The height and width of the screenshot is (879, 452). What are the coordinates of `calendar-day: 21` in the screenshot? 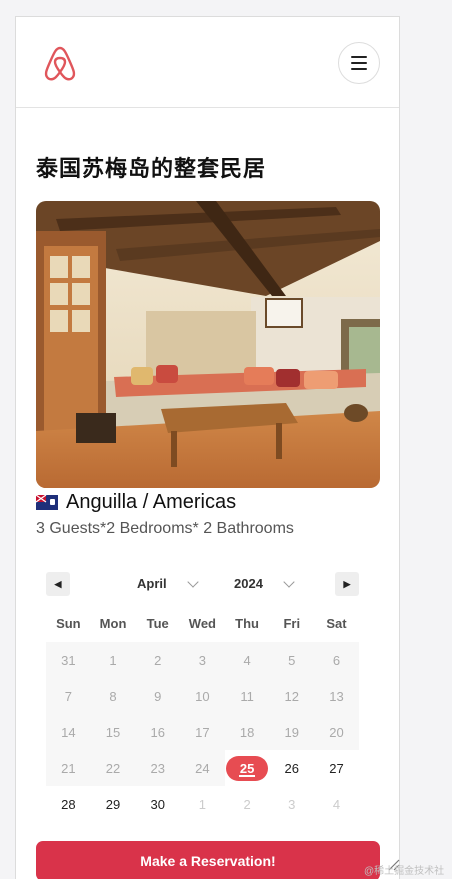 It's located at (68, 768).